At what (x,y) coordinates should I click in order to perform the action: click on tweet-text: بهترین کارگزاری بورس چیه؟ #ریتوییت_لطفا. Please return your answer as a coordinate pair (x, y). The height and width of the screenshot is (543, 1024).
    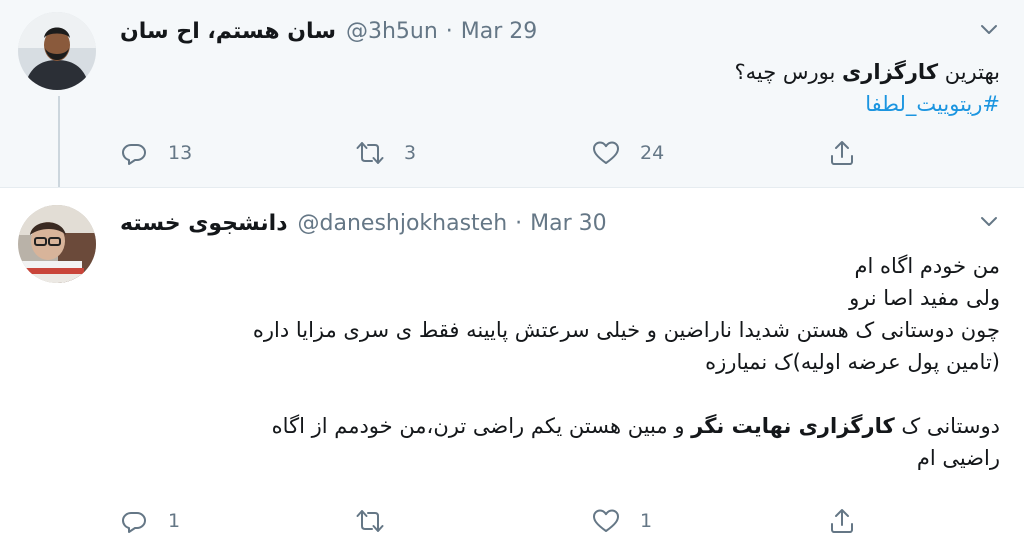
    Looking at the image, I should click on (600, 88).